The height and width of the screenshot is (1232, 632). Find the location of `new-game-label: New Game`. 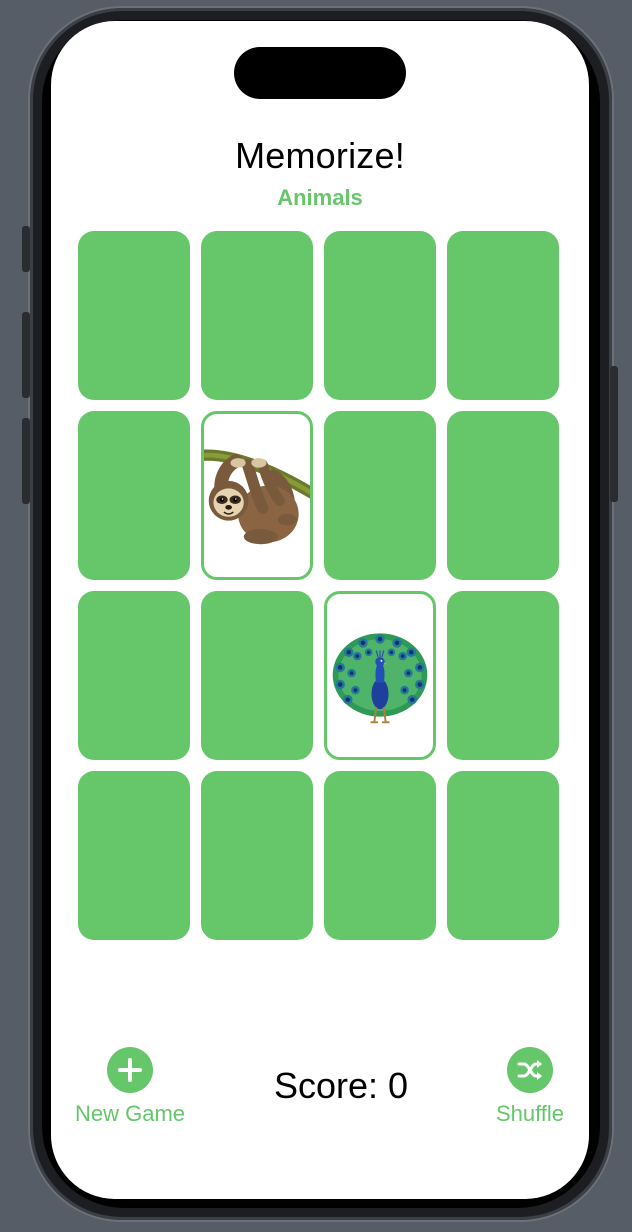

new-game-label: New Game is located at coordinates (130, 1113).